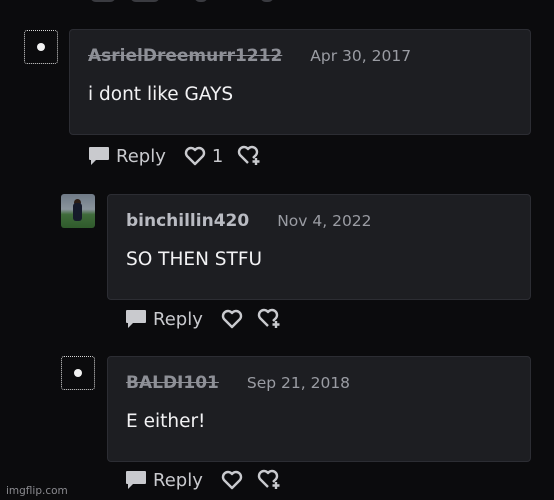 The width and height of the screenshot is (554, 500). I want to click on comment-date: Apr 30, 2017, so click(361, 56).